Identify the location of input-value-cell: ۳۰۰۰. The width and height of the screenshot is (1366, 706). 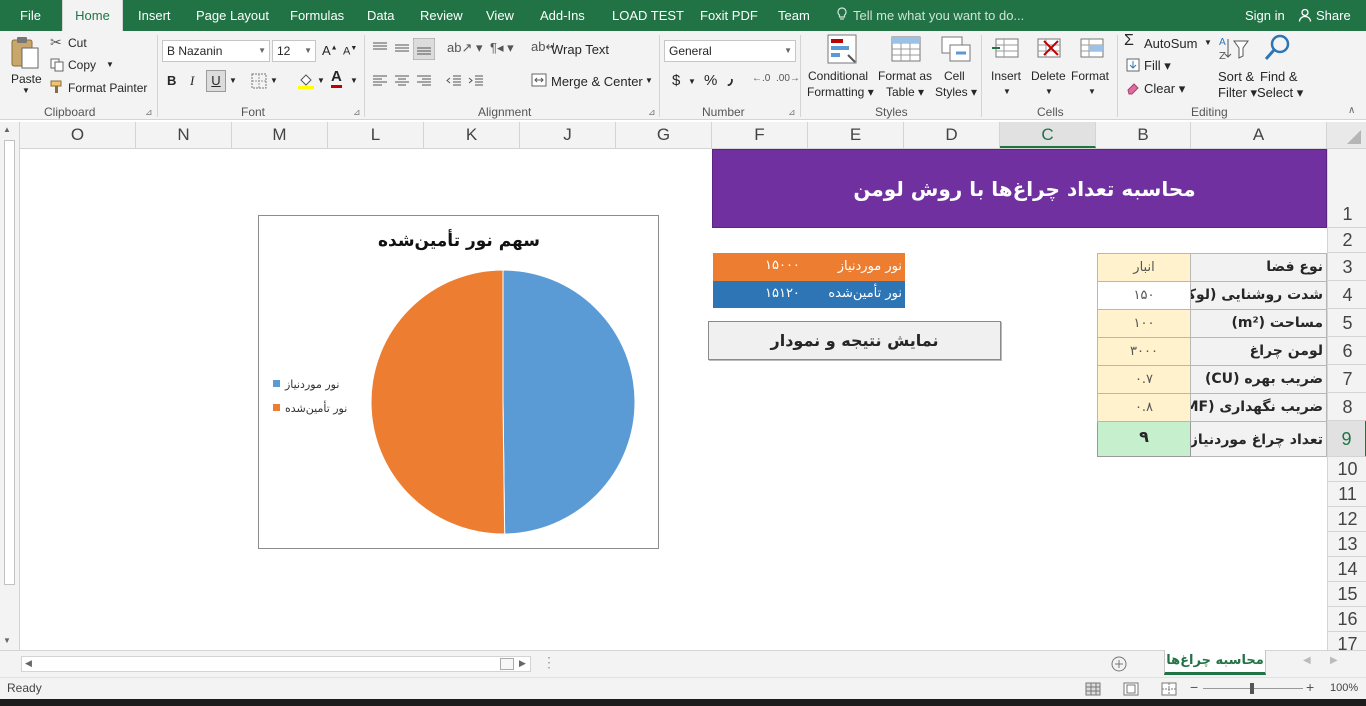
(1144, 351).